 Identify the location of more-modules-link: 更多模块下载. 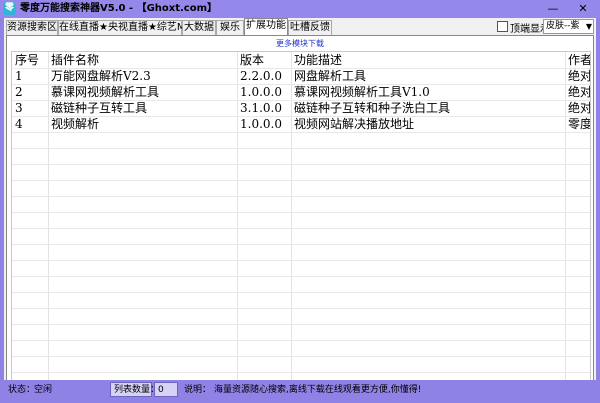
(300, 43).